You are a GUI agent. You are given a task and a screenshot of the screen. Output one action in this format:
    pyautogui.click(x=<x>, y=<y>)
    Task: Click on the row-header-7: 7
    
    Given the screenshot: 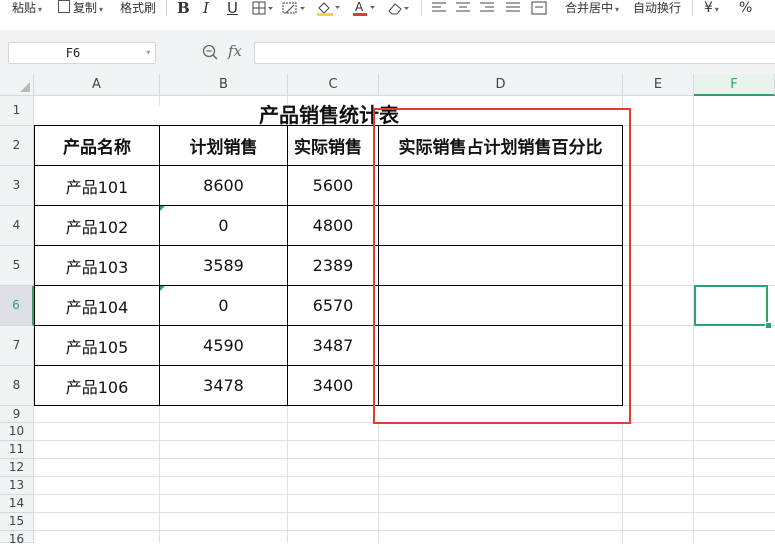 What is the action you would take?
    pyautogui.click(x=17, y=346)
    